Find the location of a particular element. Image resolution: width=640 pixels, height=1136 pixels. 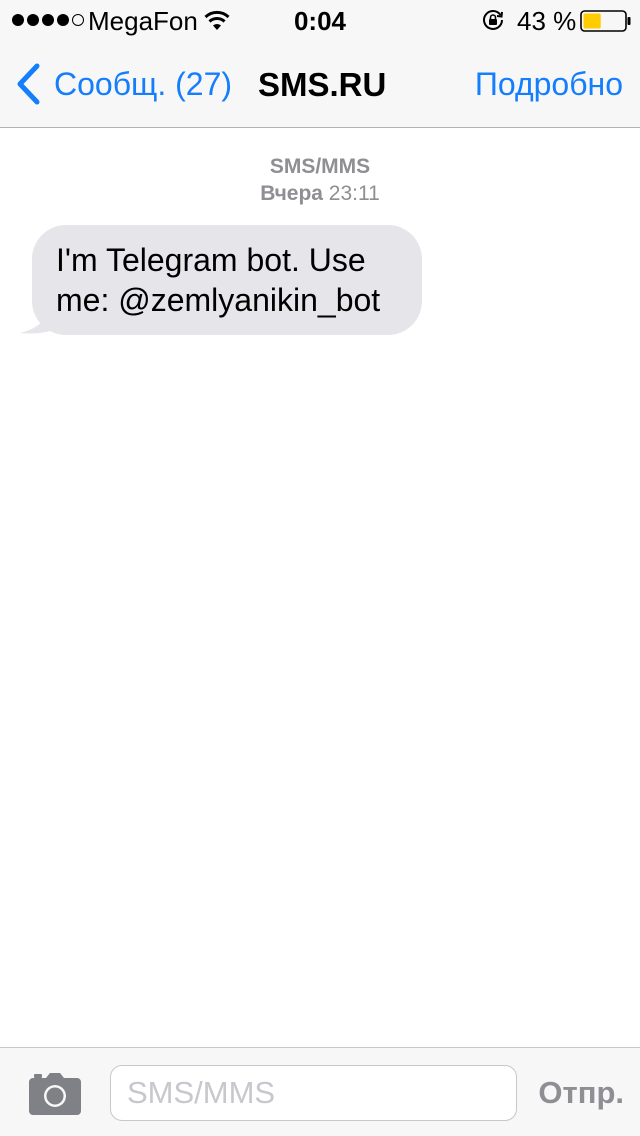

back-label: Сообщ. (27) is located at coordinates (143, 84).